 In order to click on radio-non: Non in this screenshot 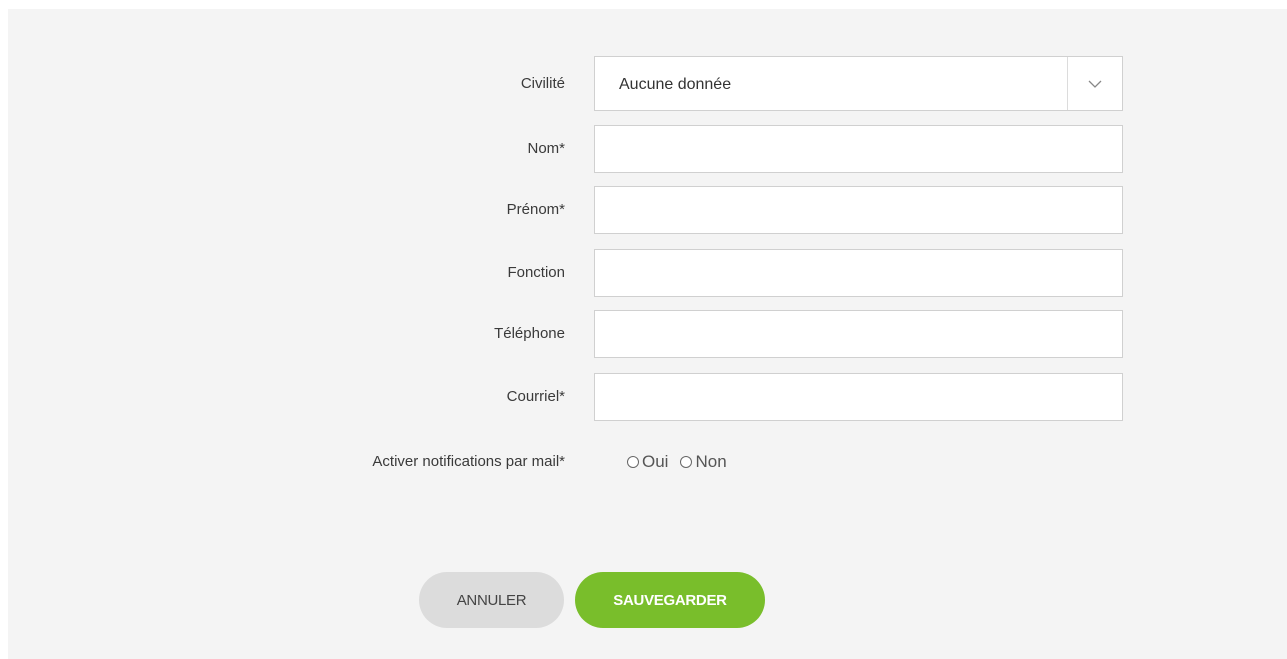, I will do `click(703, 462)`.